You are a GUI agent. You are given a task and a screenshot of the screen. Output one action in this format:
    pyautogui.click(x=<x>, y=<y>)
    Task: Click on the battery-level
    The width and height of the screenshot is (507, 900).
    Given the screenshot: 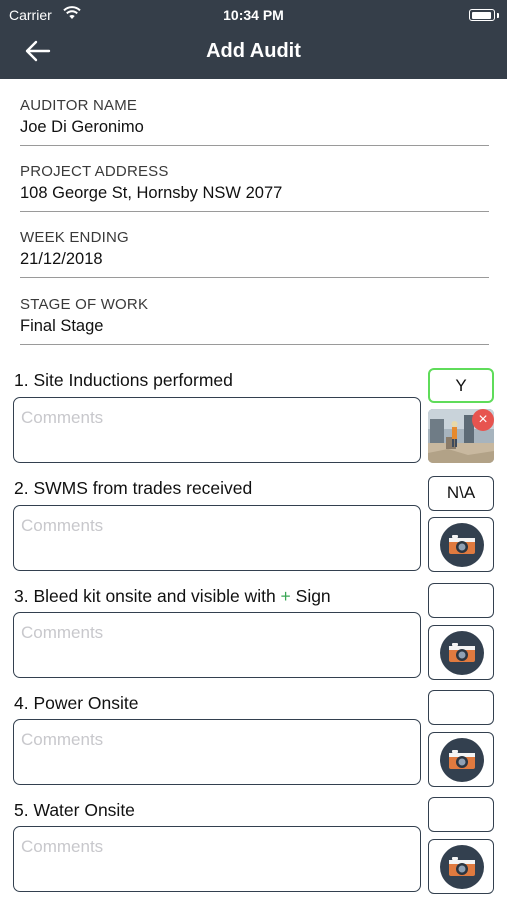 What is the action you would take?
    pyautogui.click(x=481, y=15)
    